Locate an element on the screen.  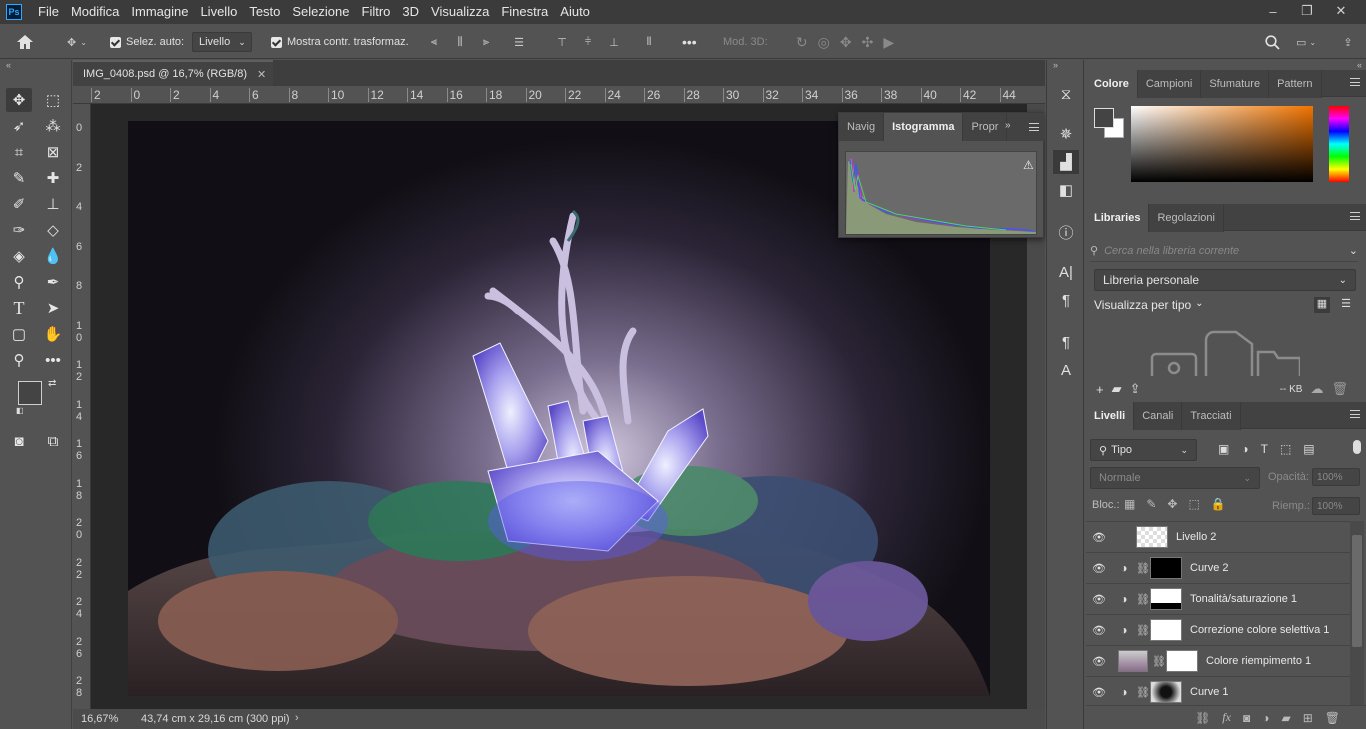
upload-icon: ⇪ is located at coordinates (1135, 389).